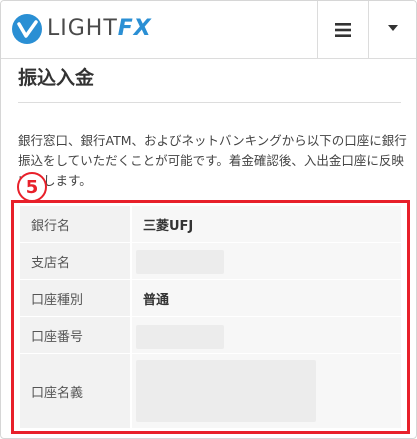  I want to click on table-row-account-number: 口座番号, so click(210, 335).